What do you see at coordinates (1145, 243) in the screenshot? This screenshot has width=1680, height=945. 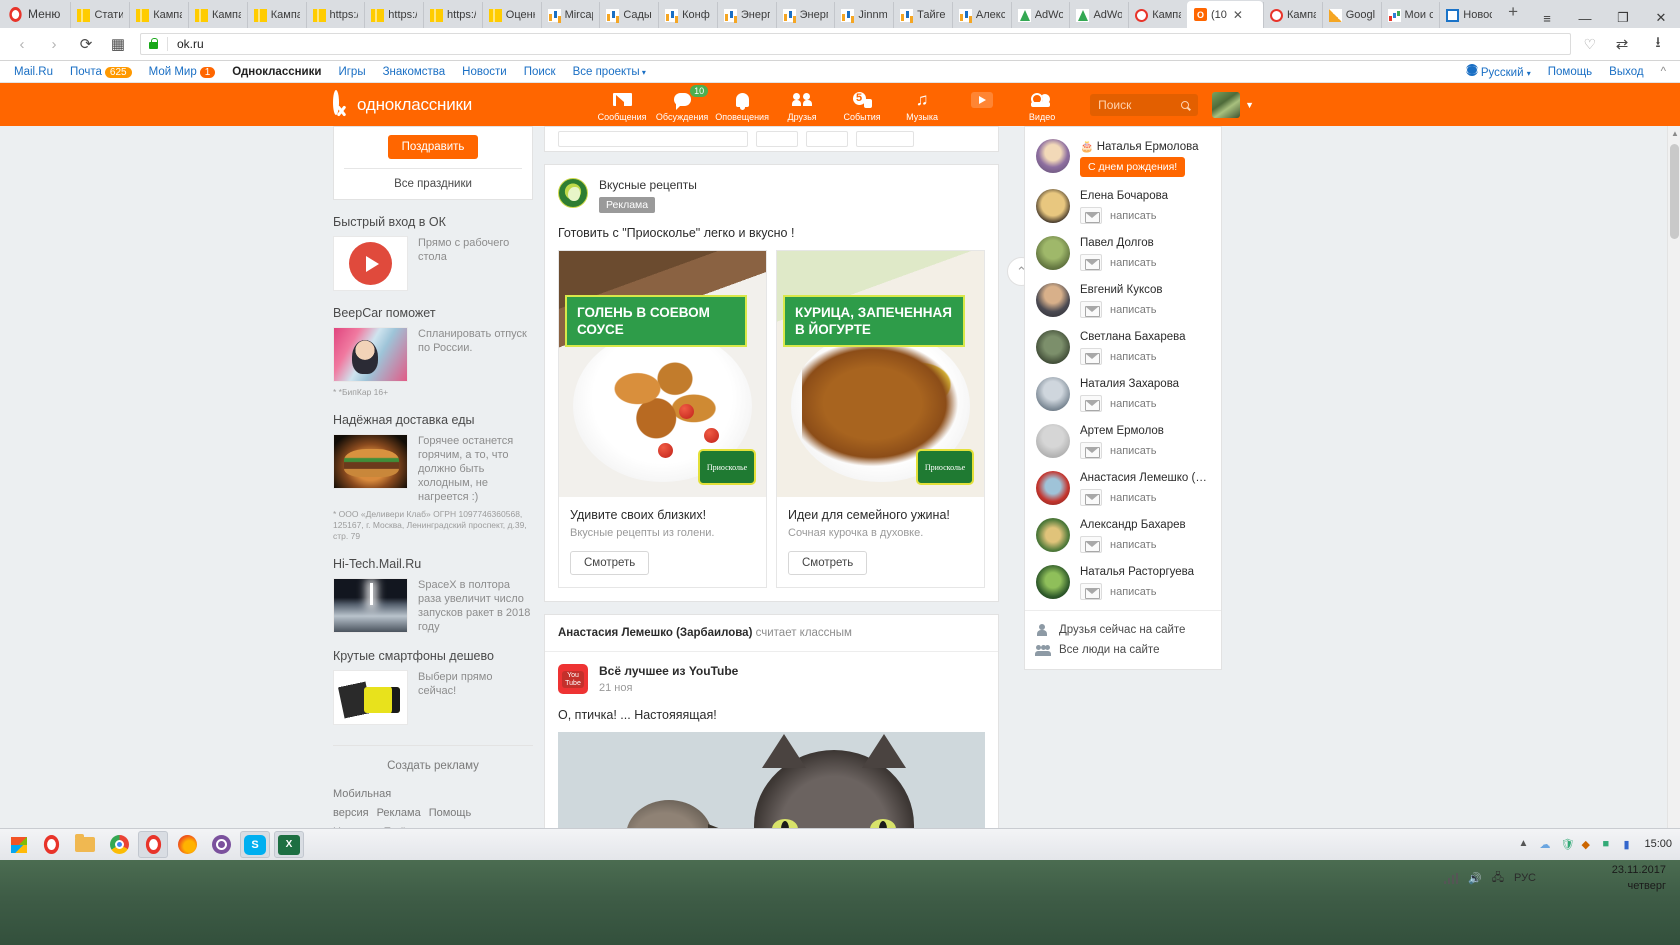 I see `friend-name: Павел Долгов` at bounding box center [1145, 243].